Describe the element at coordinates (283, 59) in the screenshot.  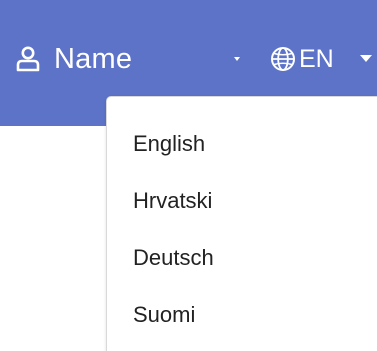
I see `globe-icon` at that location.